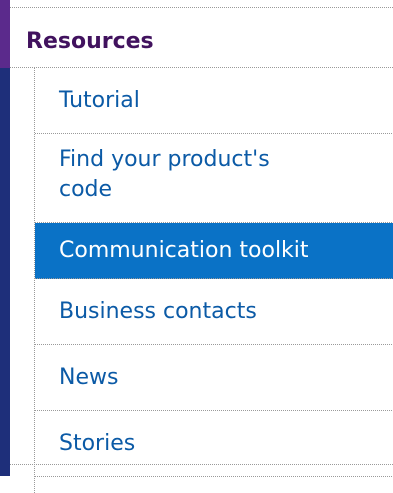 The height and width of the screenshot is (493, 393). What do you see at coordinates (5, 34) in the screenshot?
I see `menu-left-accent-top` at bounding box center [5, 34].